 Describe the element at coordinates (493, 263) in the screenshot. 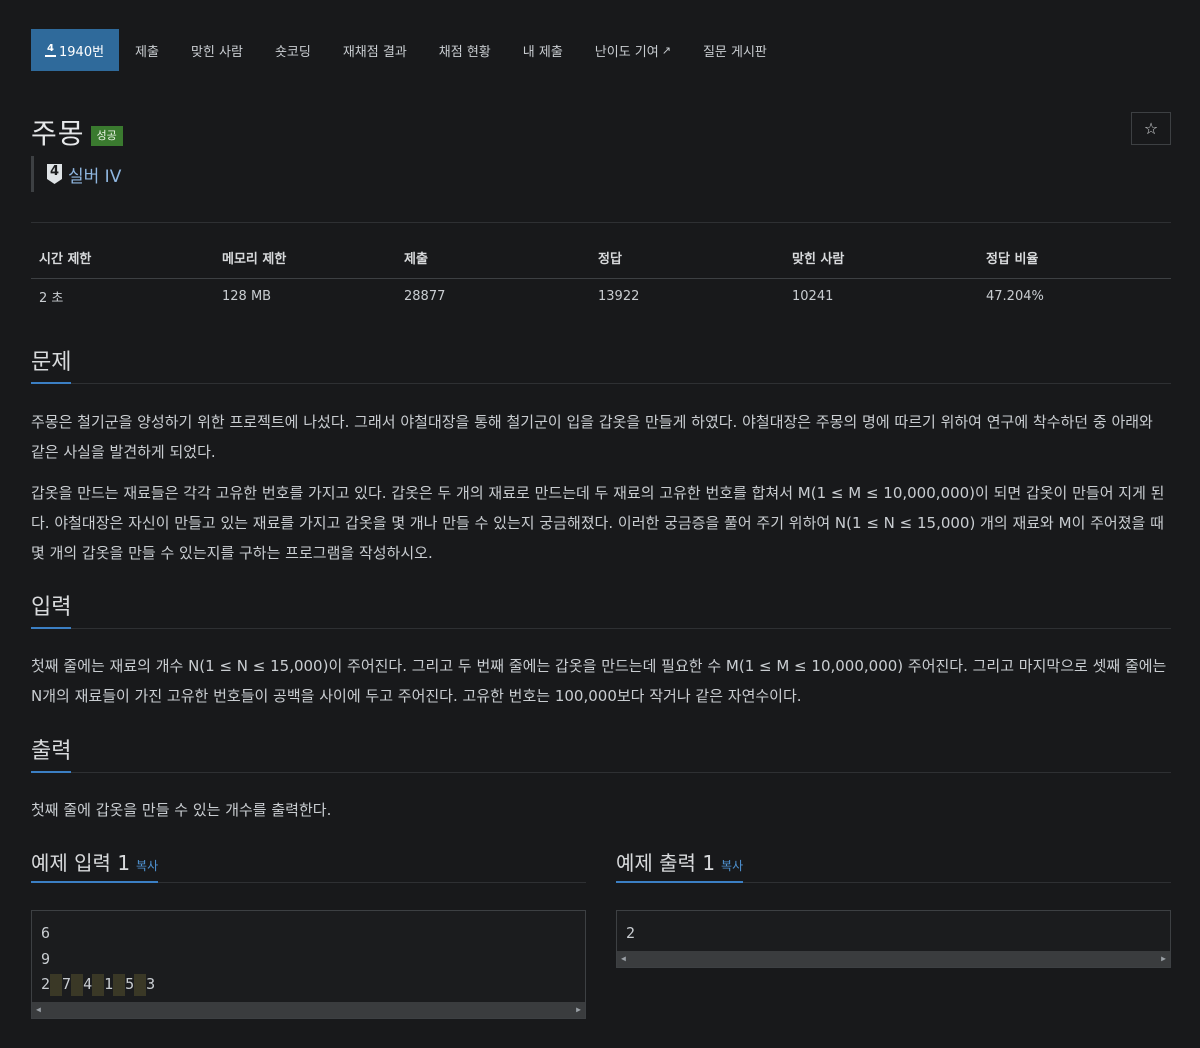

I see `header-submissions: 제출` at that location.